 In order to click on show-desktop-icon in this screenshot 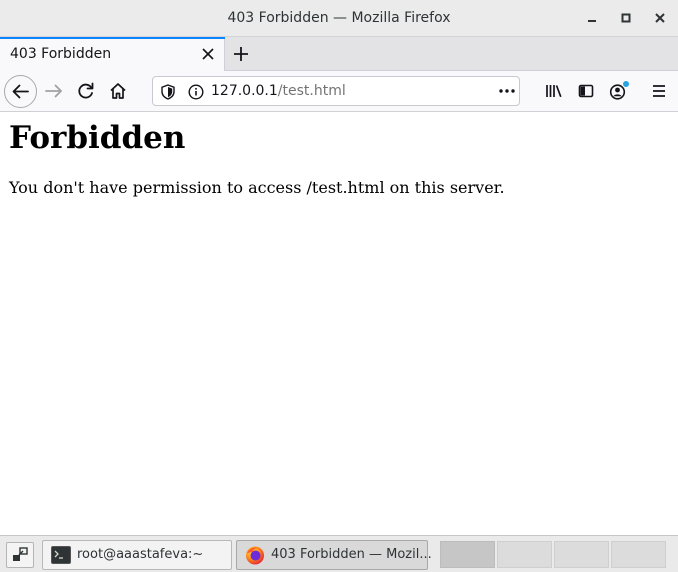, I will do `click(20, 554)`.